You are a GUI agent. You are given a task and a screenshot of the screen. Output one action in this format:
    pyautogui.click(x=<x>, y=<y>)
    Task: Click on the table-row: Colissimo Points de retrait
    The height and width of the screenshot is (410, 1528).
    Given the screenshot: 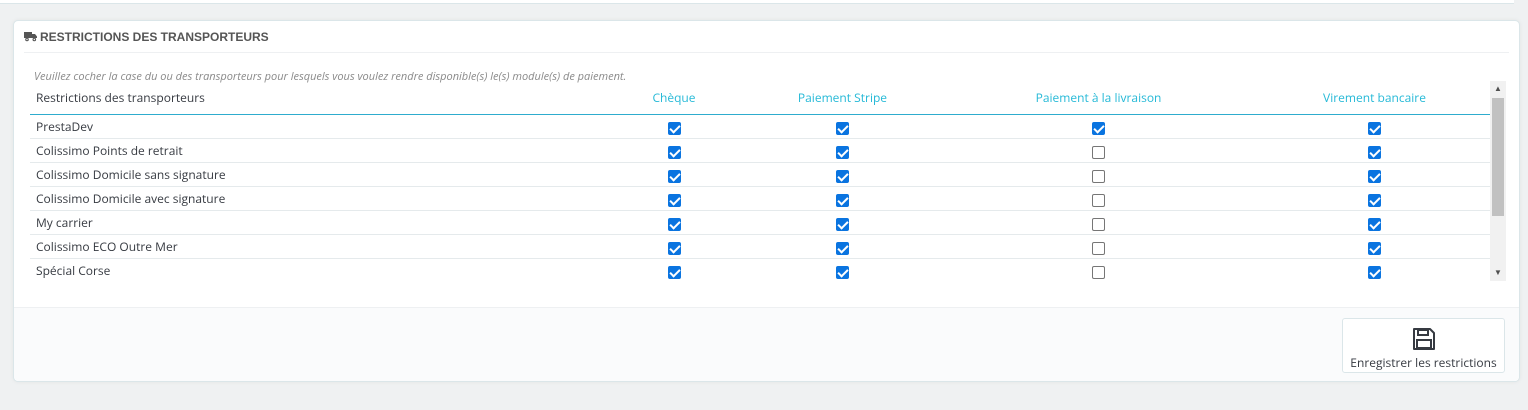 What is the action you would take?
    pyautogui.click(x=760, y=150)
    